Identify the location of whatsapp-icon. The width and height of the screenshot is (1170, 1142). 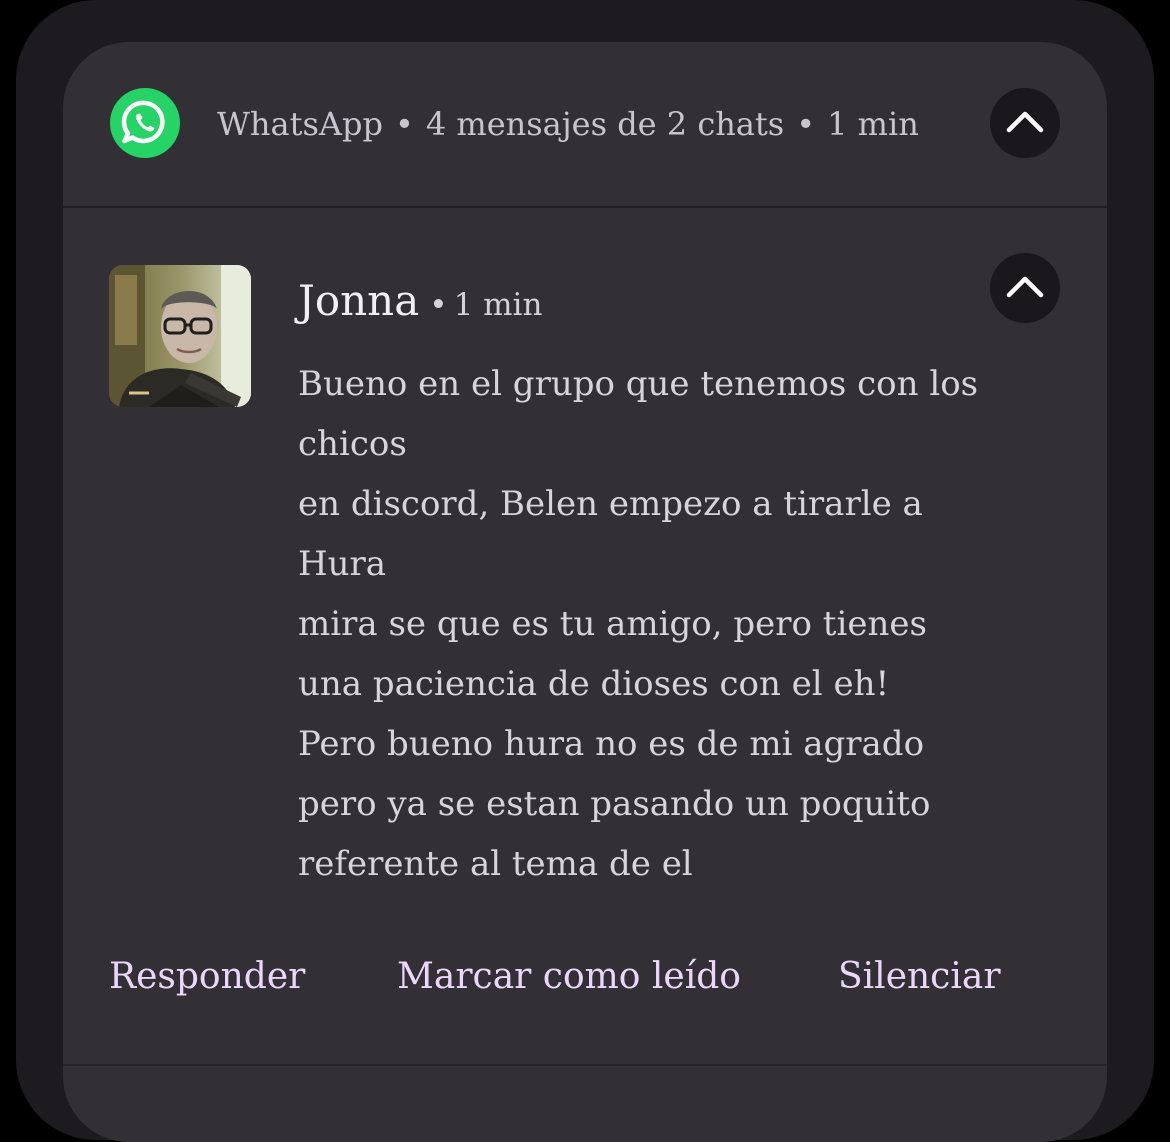
(145, 123).